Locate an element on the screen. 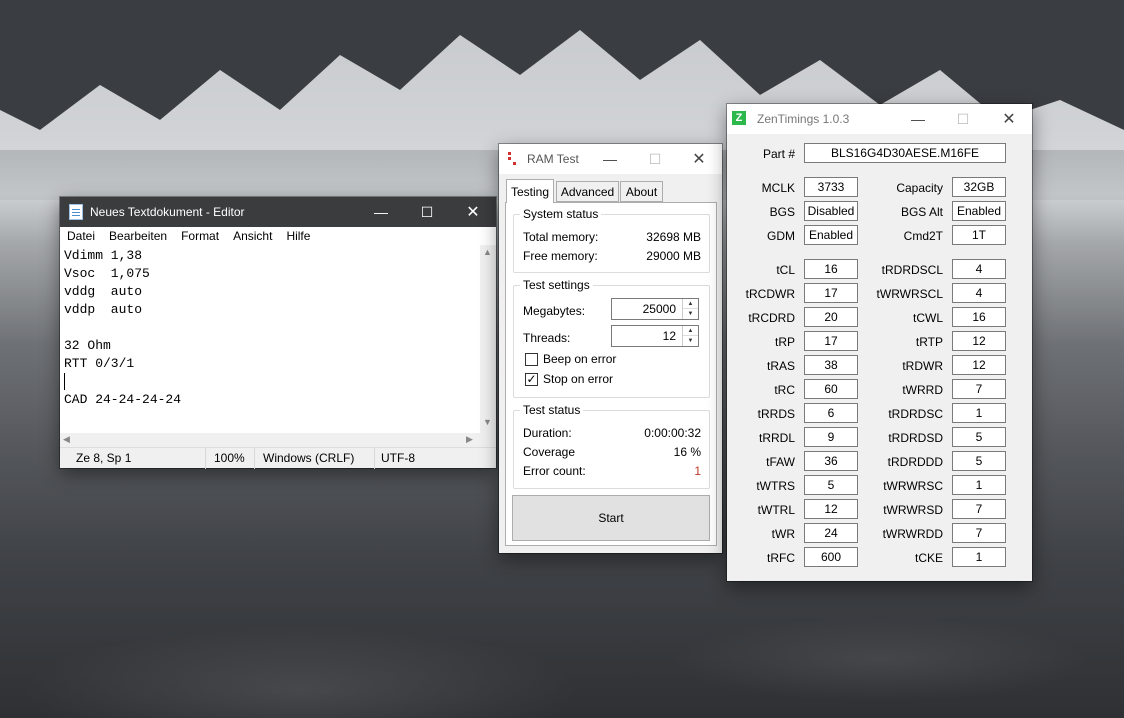 The height and width of the screenshot is (718, 1124). checkmark-icon: ✓ is located at coordinates (531, 379).